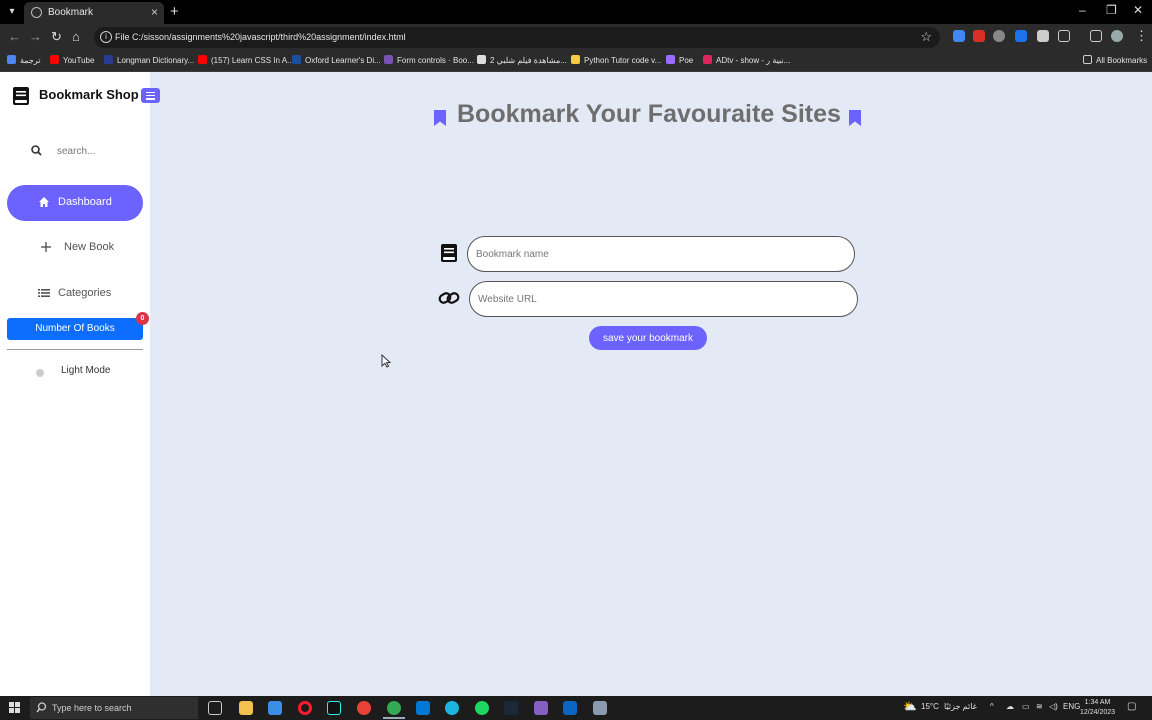 This screenshot has height=720, width=1152. What do you see at coordinates (1111, 10) in the screenshot?
I see `restore-icon: ❐` at bounding box center [1111, 10].